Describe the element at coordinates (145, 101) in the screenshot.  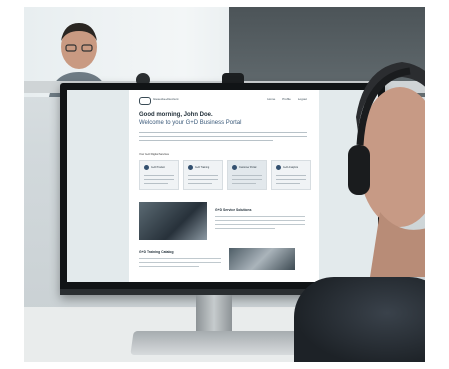
I see `logo-icon` at that location.